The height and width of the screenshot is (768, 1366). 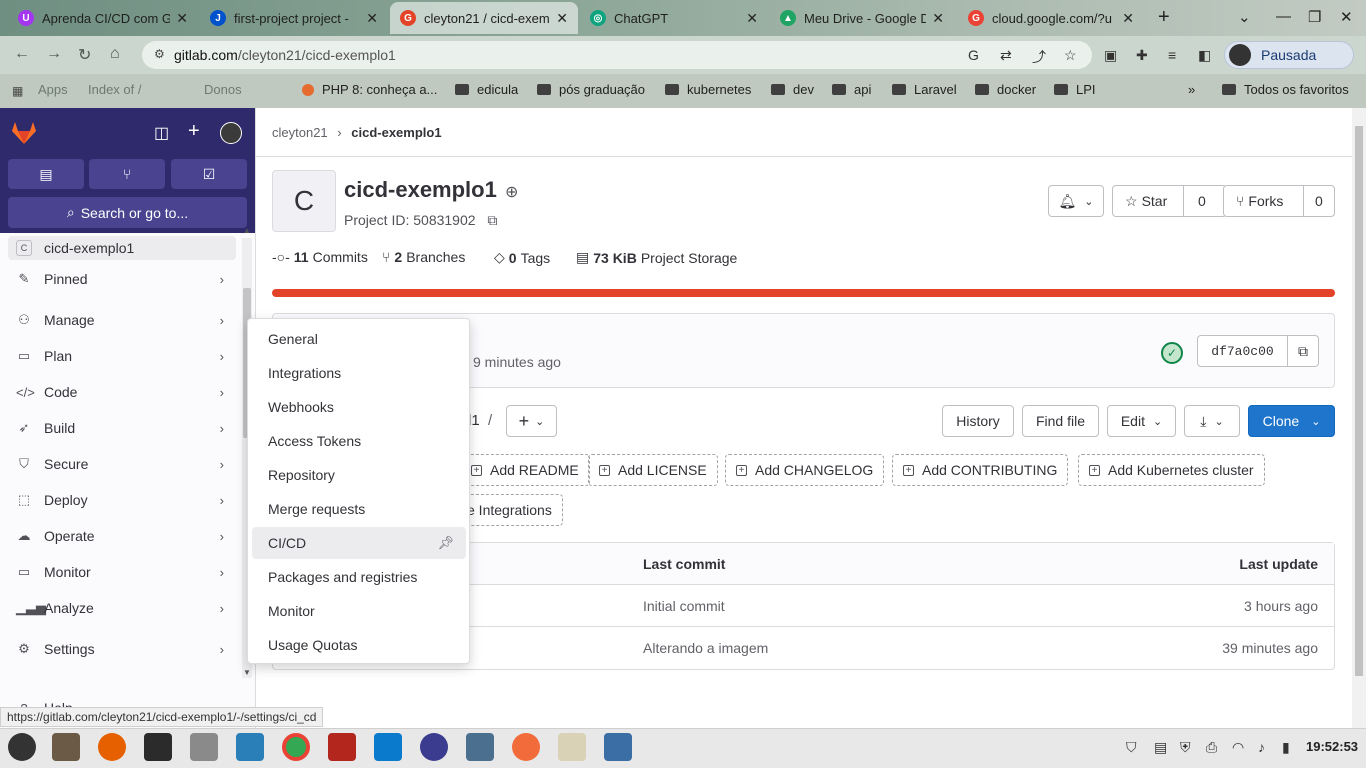 What do you see at coordinates (159, 54) in the screenshot?
I see `site-info-icon: ⚙` at bounding box center [159, 54].